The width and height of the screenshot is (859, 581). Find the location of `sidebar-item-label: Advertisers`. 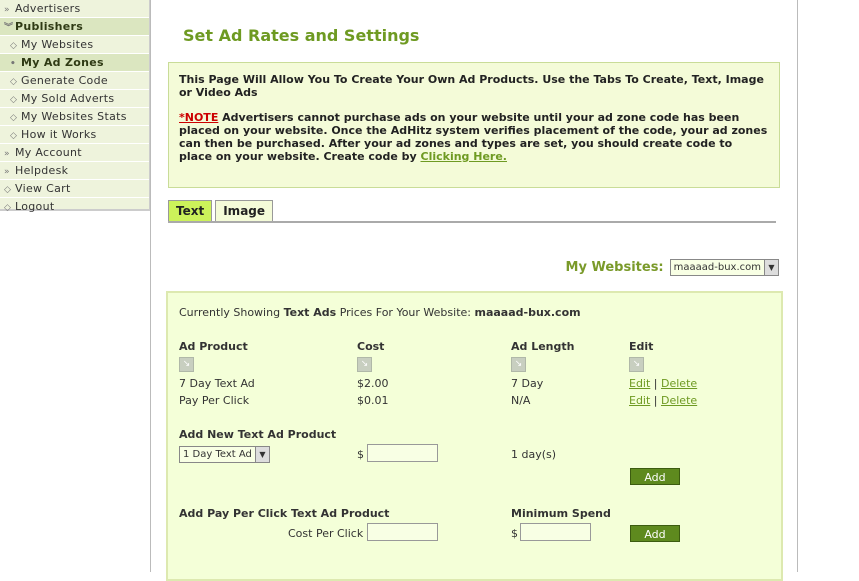

sidebar-item-label: Advertisers is located at coordinates (48, 8).